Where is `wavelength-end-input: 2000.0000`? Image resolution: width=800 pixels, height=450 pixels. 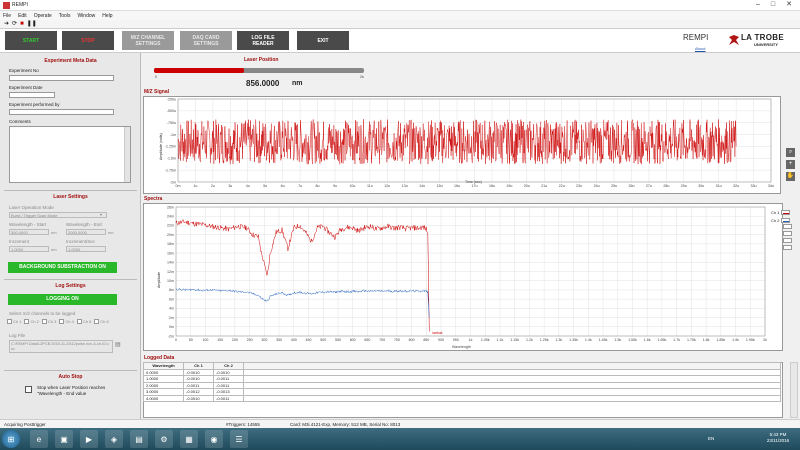
wavelength-end-input: 2000.0000 is located at coordinates (86, 232).